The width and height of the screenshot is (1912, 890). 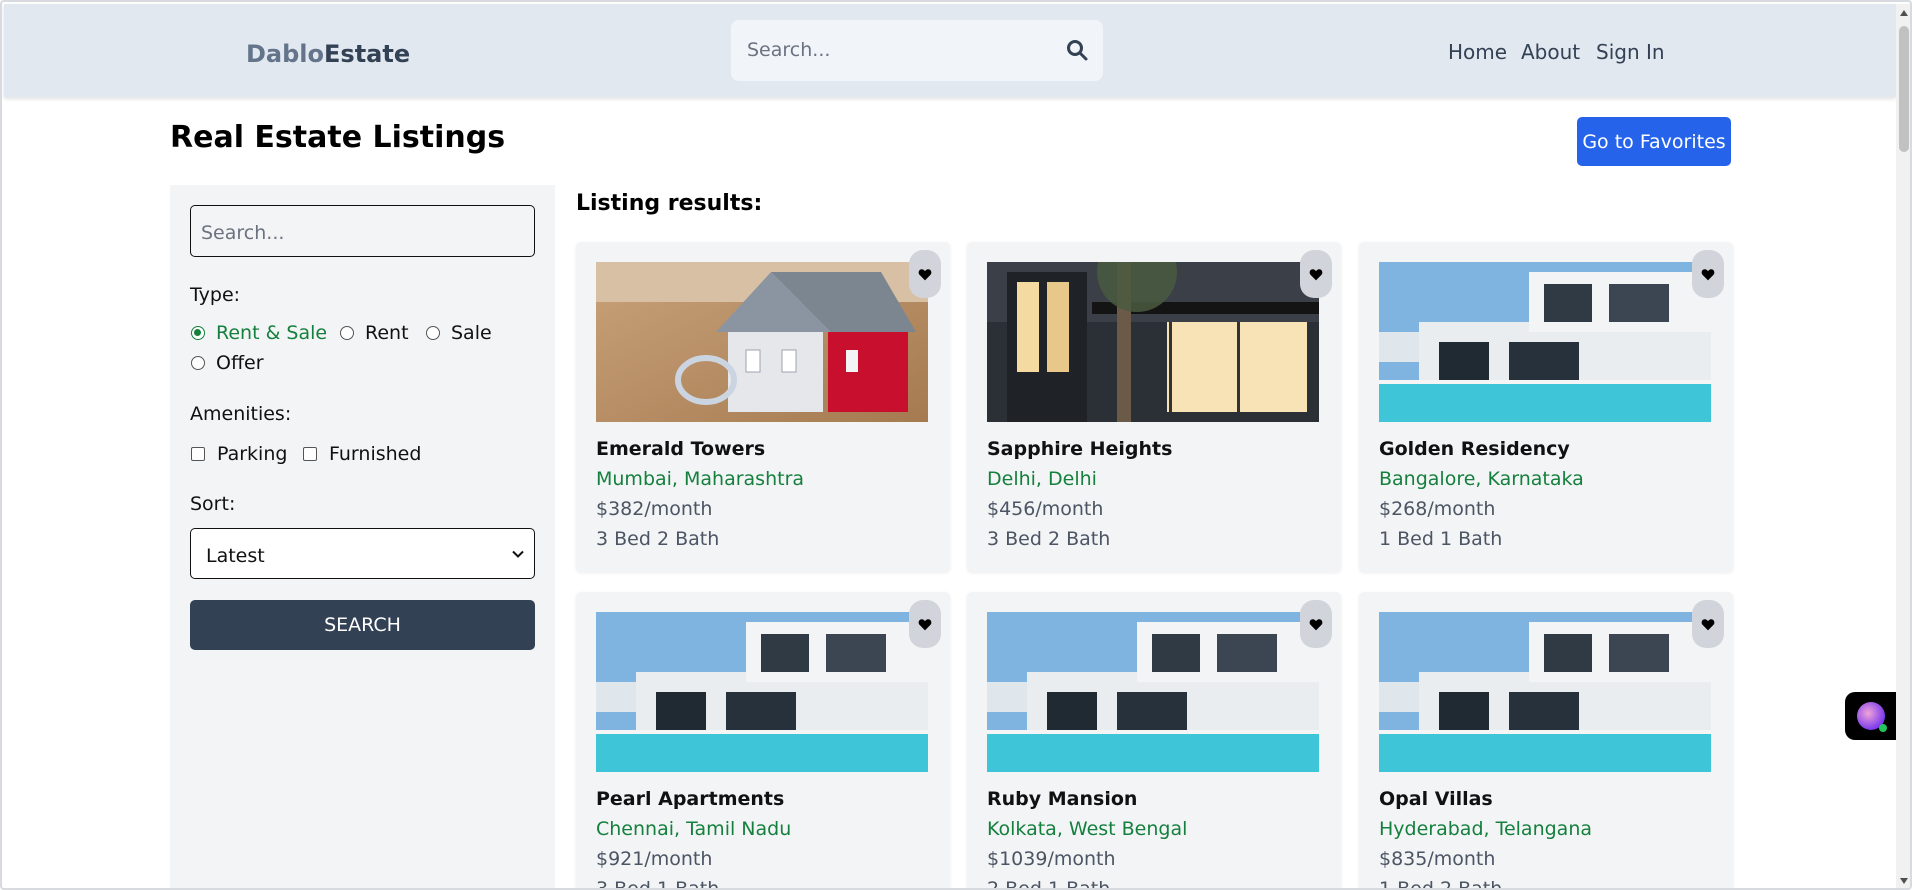 I want to click on type-option-sale: Sale, so click(x=459, y=333).